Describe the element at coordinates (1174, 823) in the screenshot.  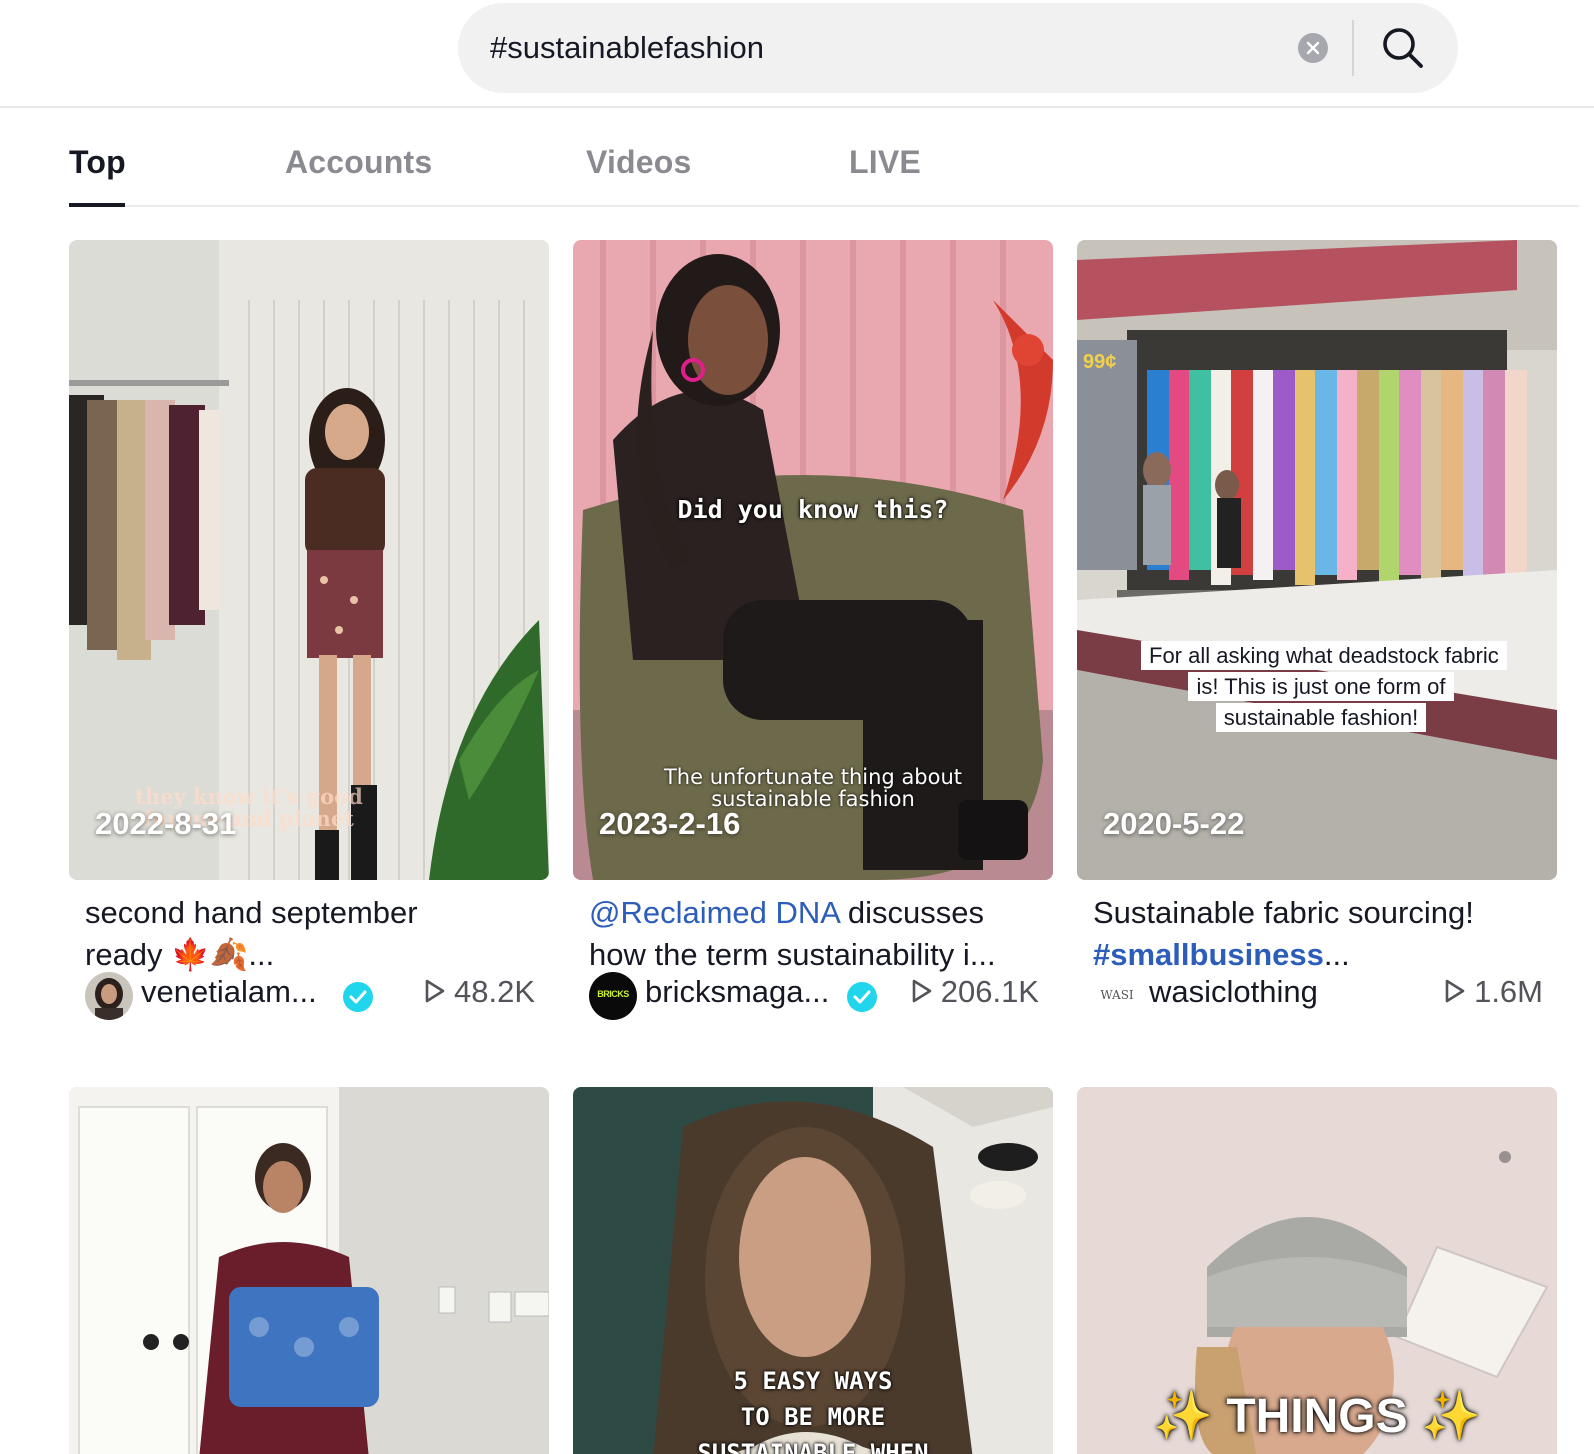
I see `post-date: 2020-5-22` at that location.